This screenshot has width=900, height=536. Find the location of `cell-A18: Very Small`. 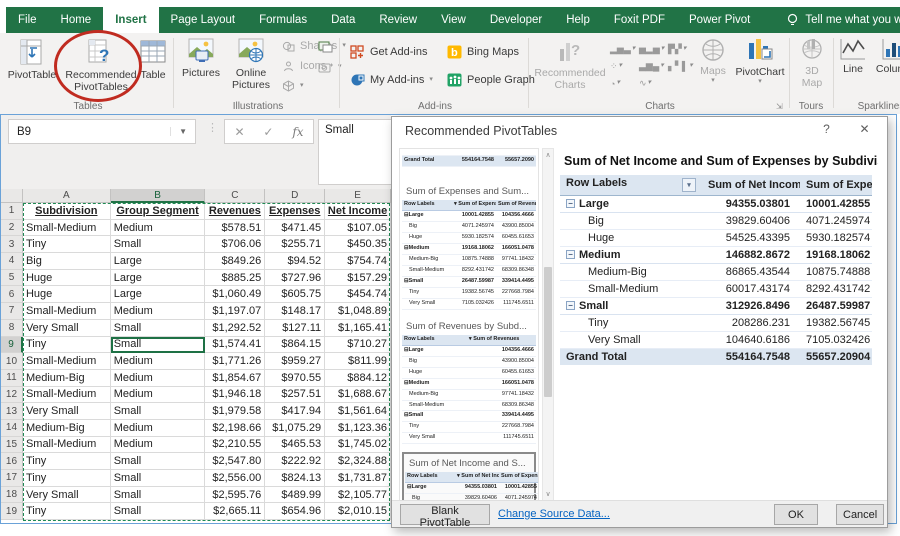

cell-A18: Very Small is located at coordinates (66, 495).